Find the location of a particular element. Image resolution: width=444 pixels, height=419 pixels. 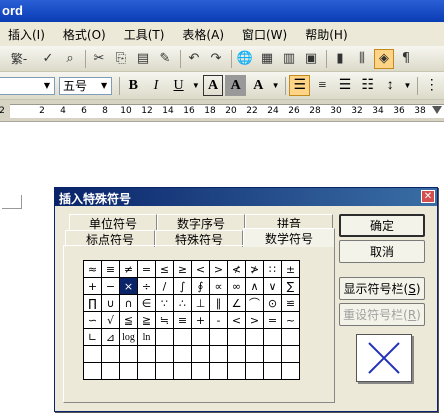

research-icon: ⌕ is located at coordinates (70, 59).